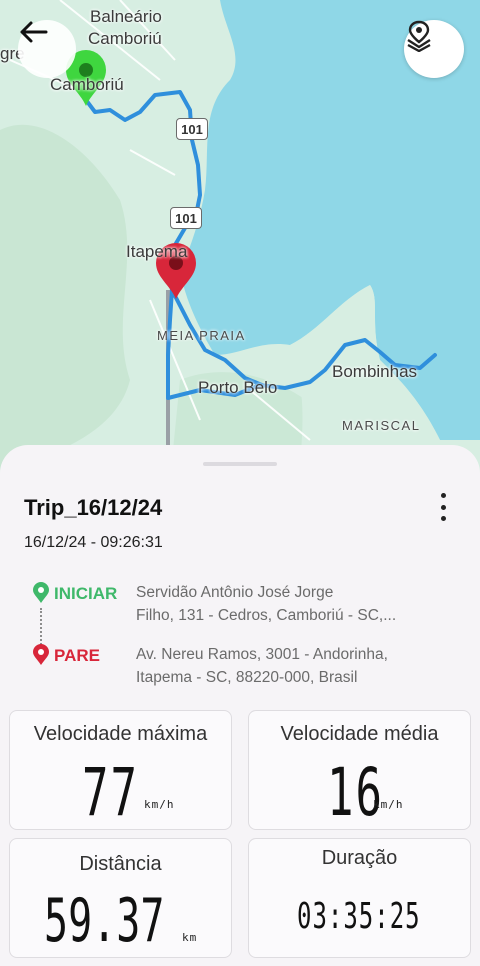 The height and width of the screenshot is (966, 480). What do you see at coordinates (201, 335) in the screenshot?
I see `map-label-meia-praia: MEIA PRAIA` at bounding box center [201, 335].